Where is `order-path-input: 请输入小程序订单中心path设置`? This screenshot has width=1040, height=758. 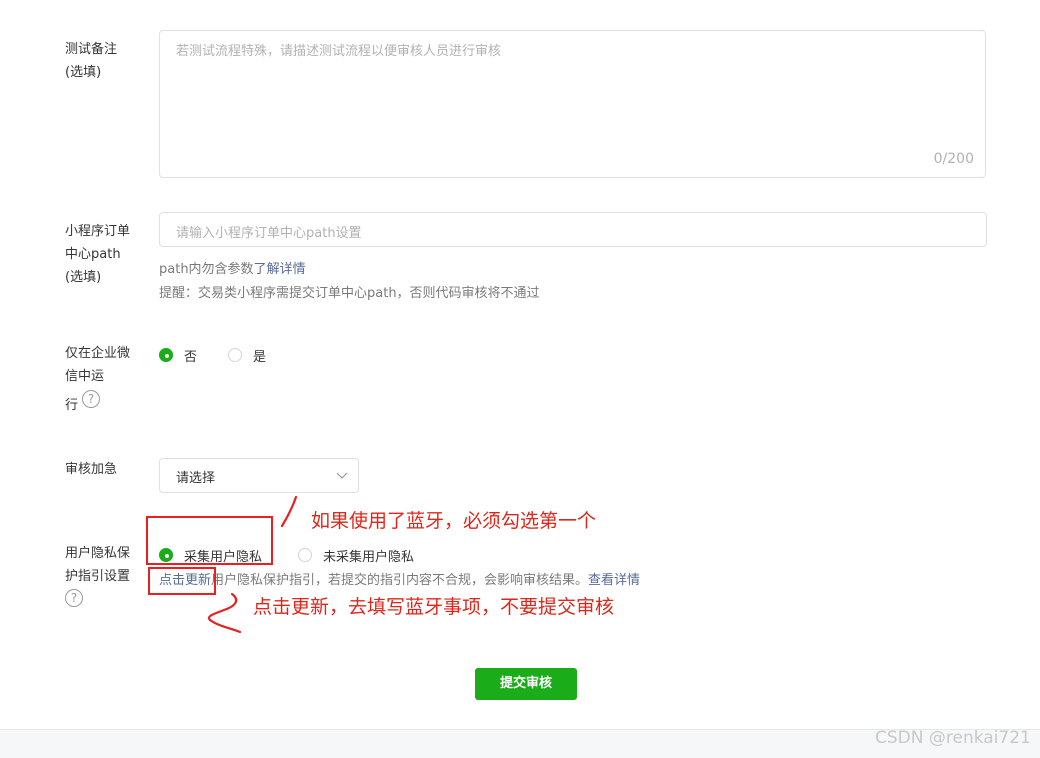
order-path-input: 请输入小程序订单中心path设置 is located at coordinates (573, 229).